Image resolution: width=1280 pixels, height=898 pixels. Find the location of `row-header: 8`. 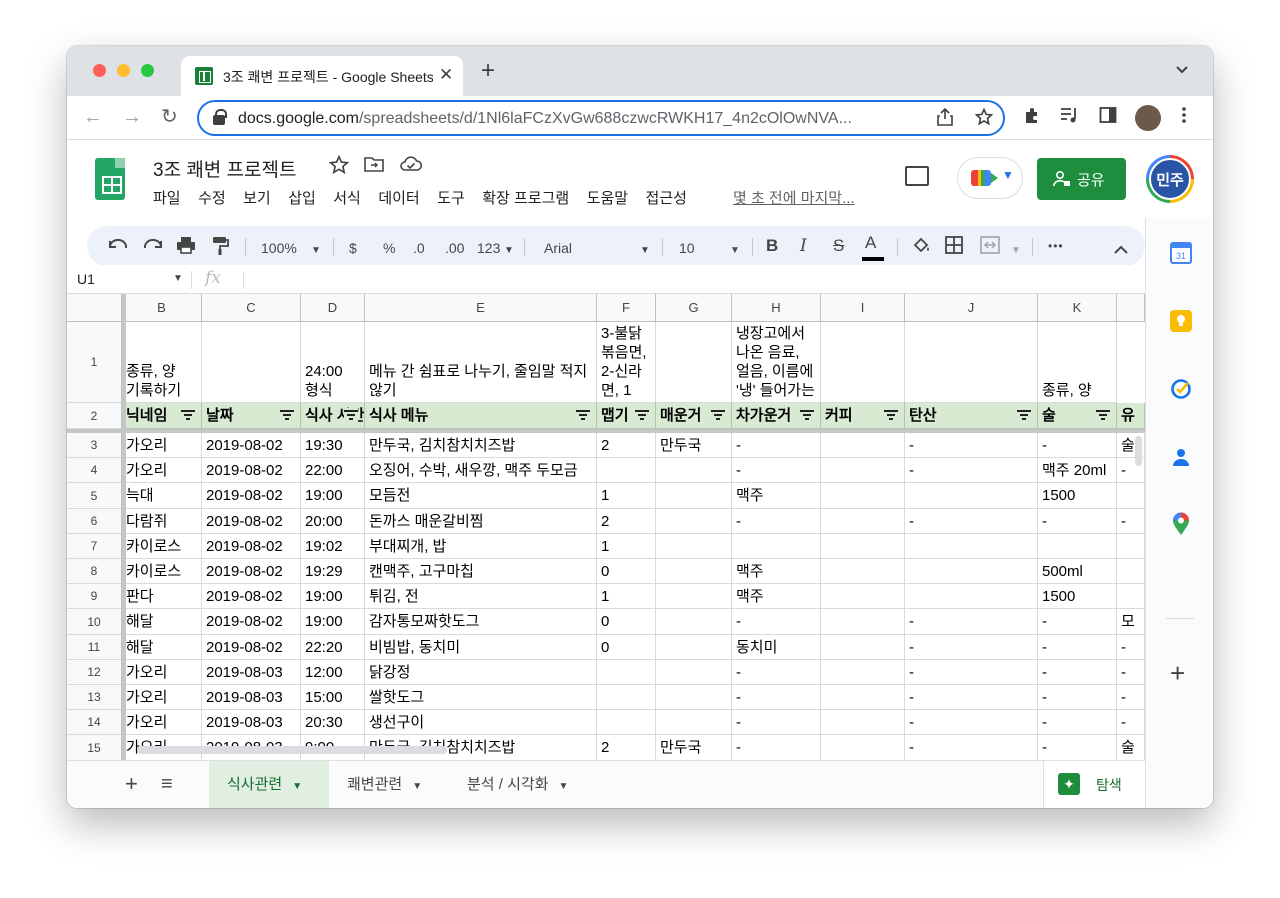

row-header: 8 is located at coordinates (94, 571).